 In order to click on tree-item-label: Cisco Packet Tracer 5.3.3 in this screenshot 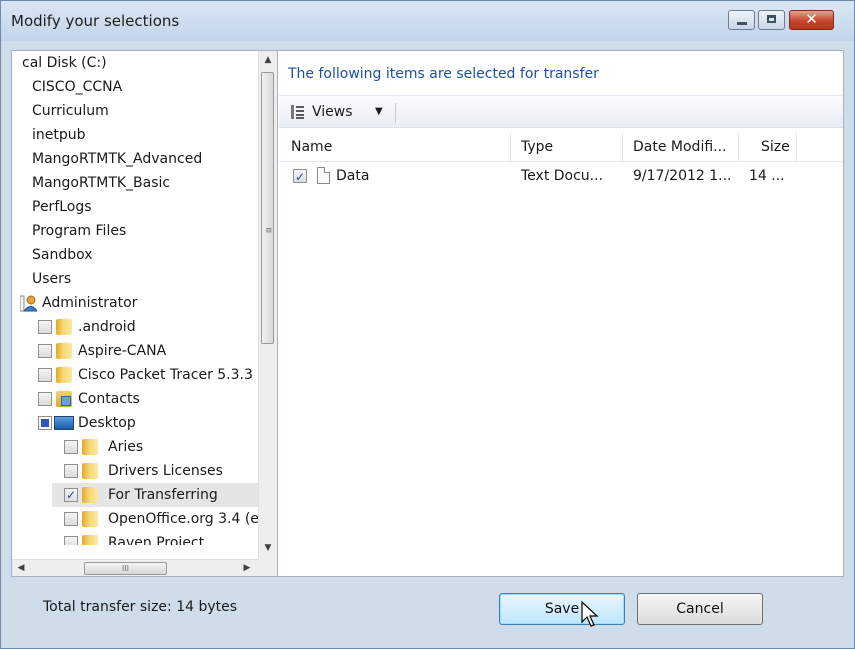, I will do `click(165, 375)`.